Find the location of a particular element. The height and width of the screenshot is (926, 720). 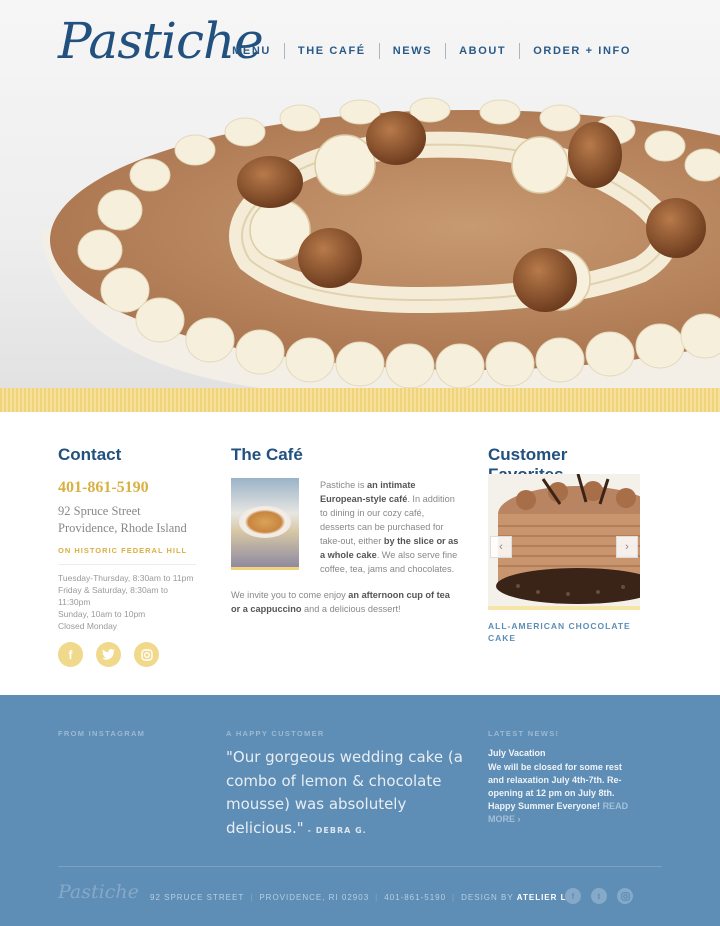

address-line-2: Providence, Rhode Island is located at coordinates (122, 528).